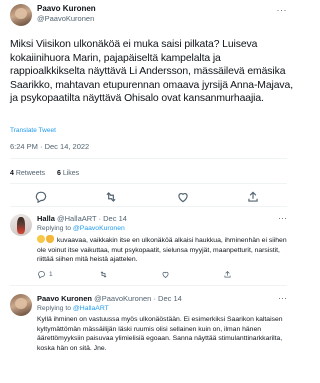  Describe the element at coordinates (66, 9) in the screenshot. I see `author-name: Paavo Kuronen` at that location.